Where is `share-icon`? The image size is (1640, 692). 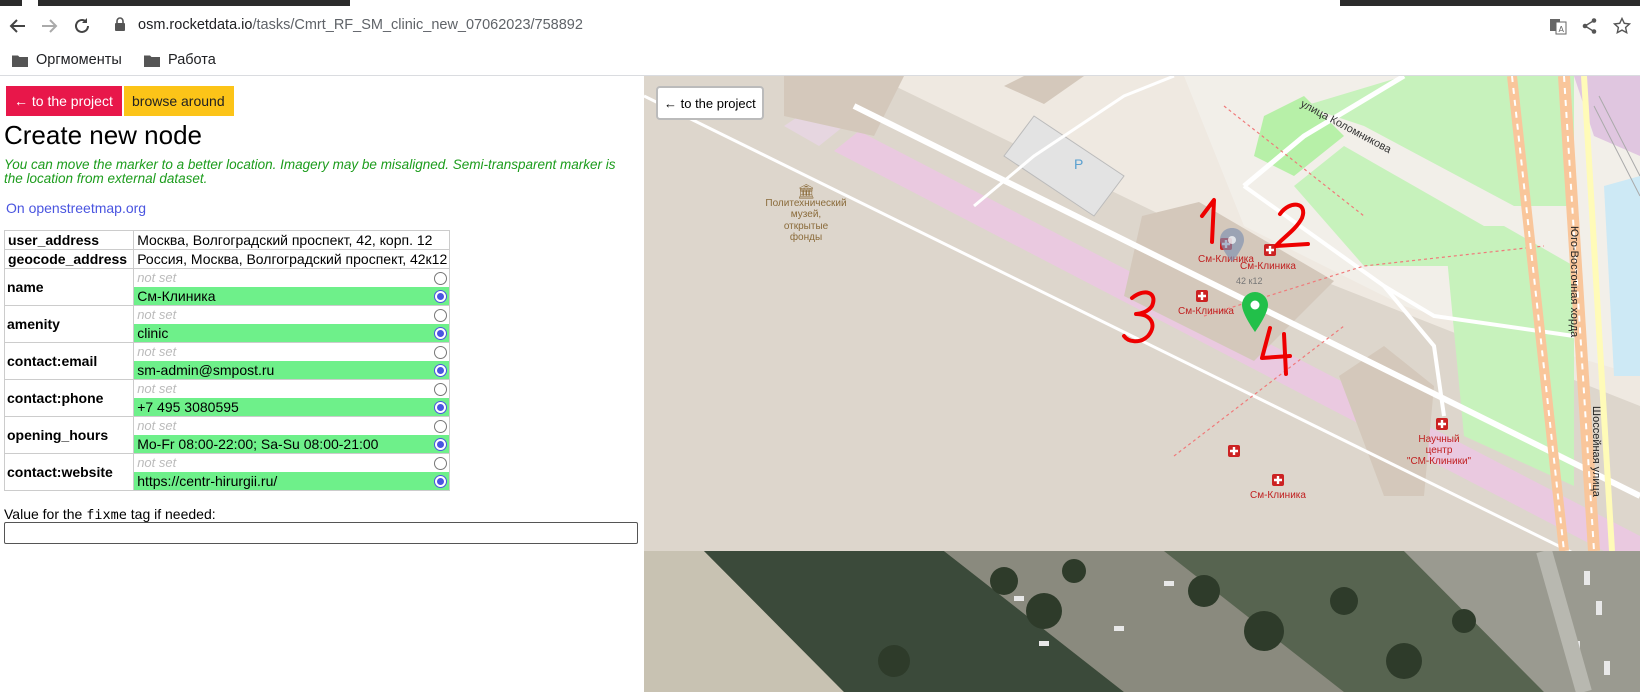 share-icon is located at coordinates (1590, 26).